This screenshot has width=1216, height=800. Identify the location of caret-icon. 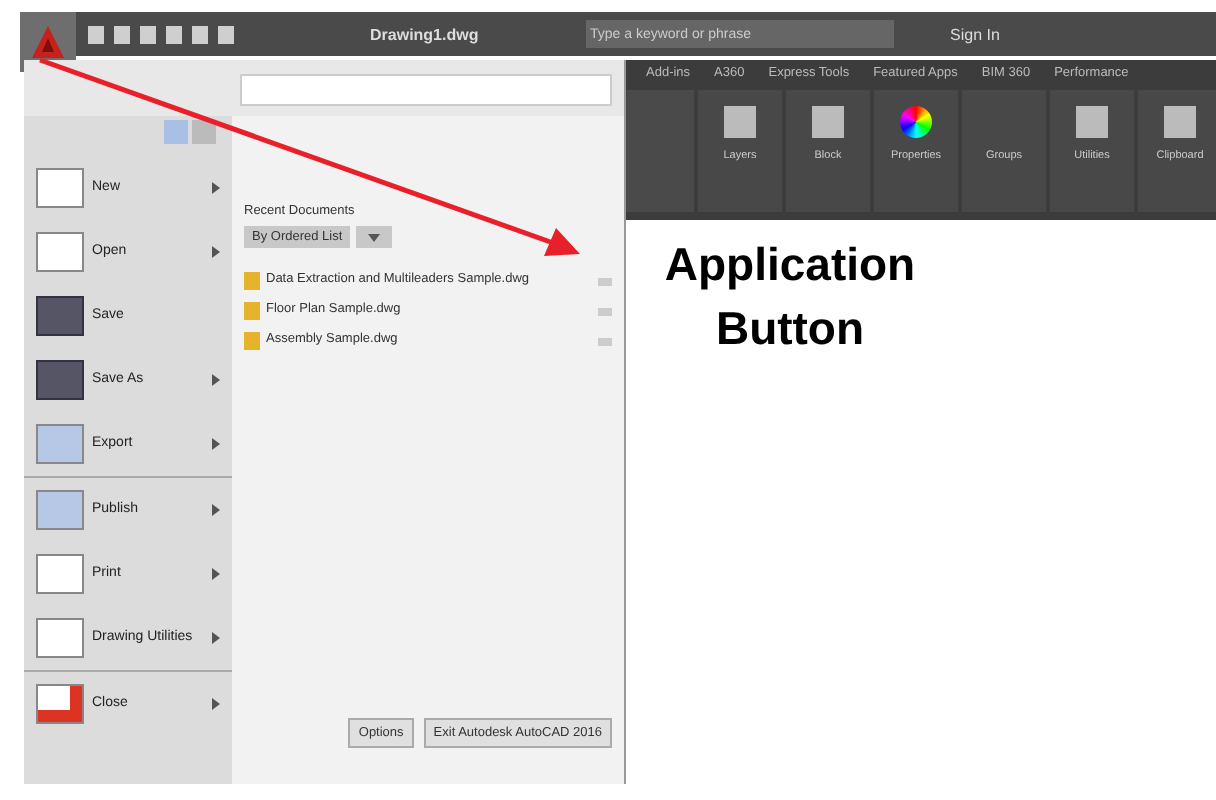
(374, 237).